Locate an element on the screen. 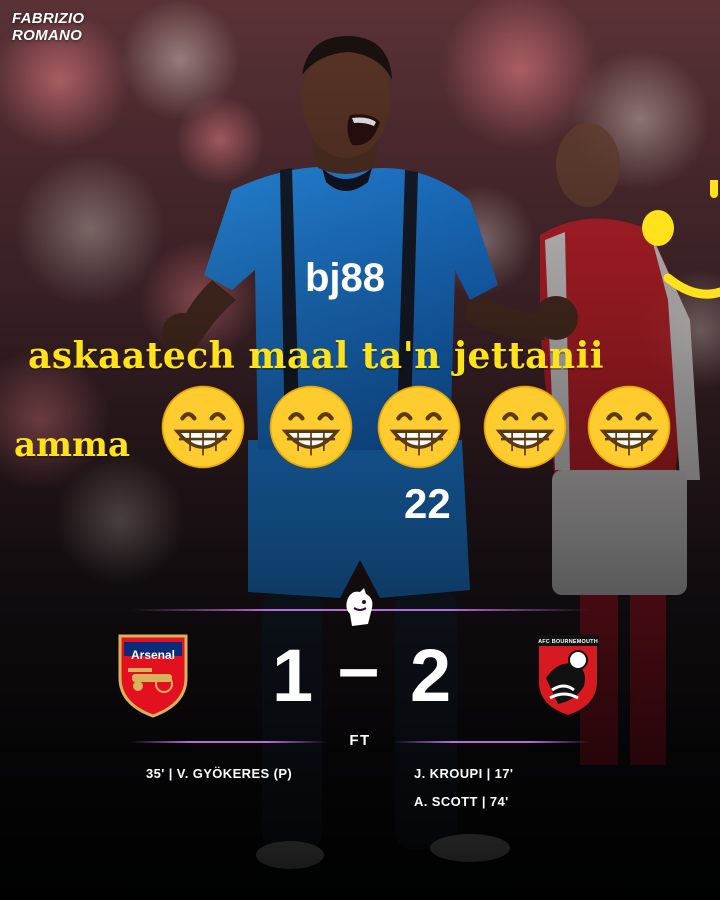 This screenshot has height=900, width=720. divider-bottom-left is located at coordinates (229, 742).